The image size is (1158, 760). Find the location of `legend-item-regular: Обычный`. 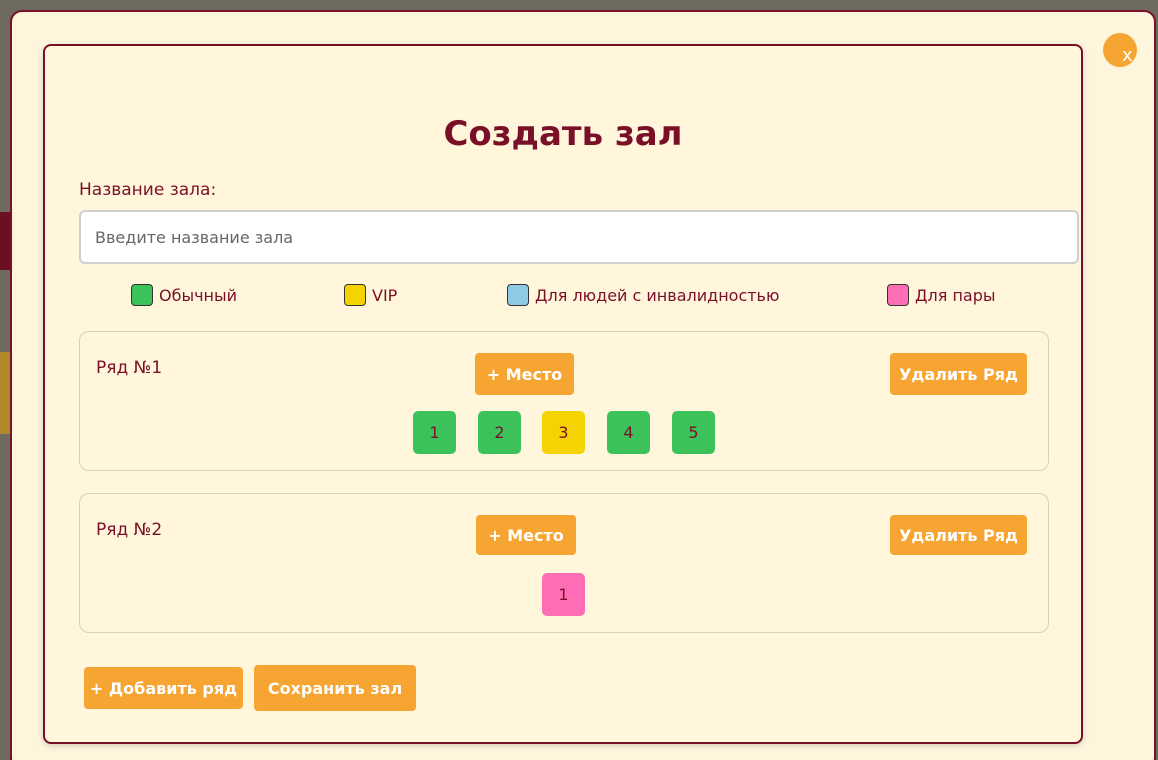

legend-item-regular: Обычный is located at coordinates (184, 295).